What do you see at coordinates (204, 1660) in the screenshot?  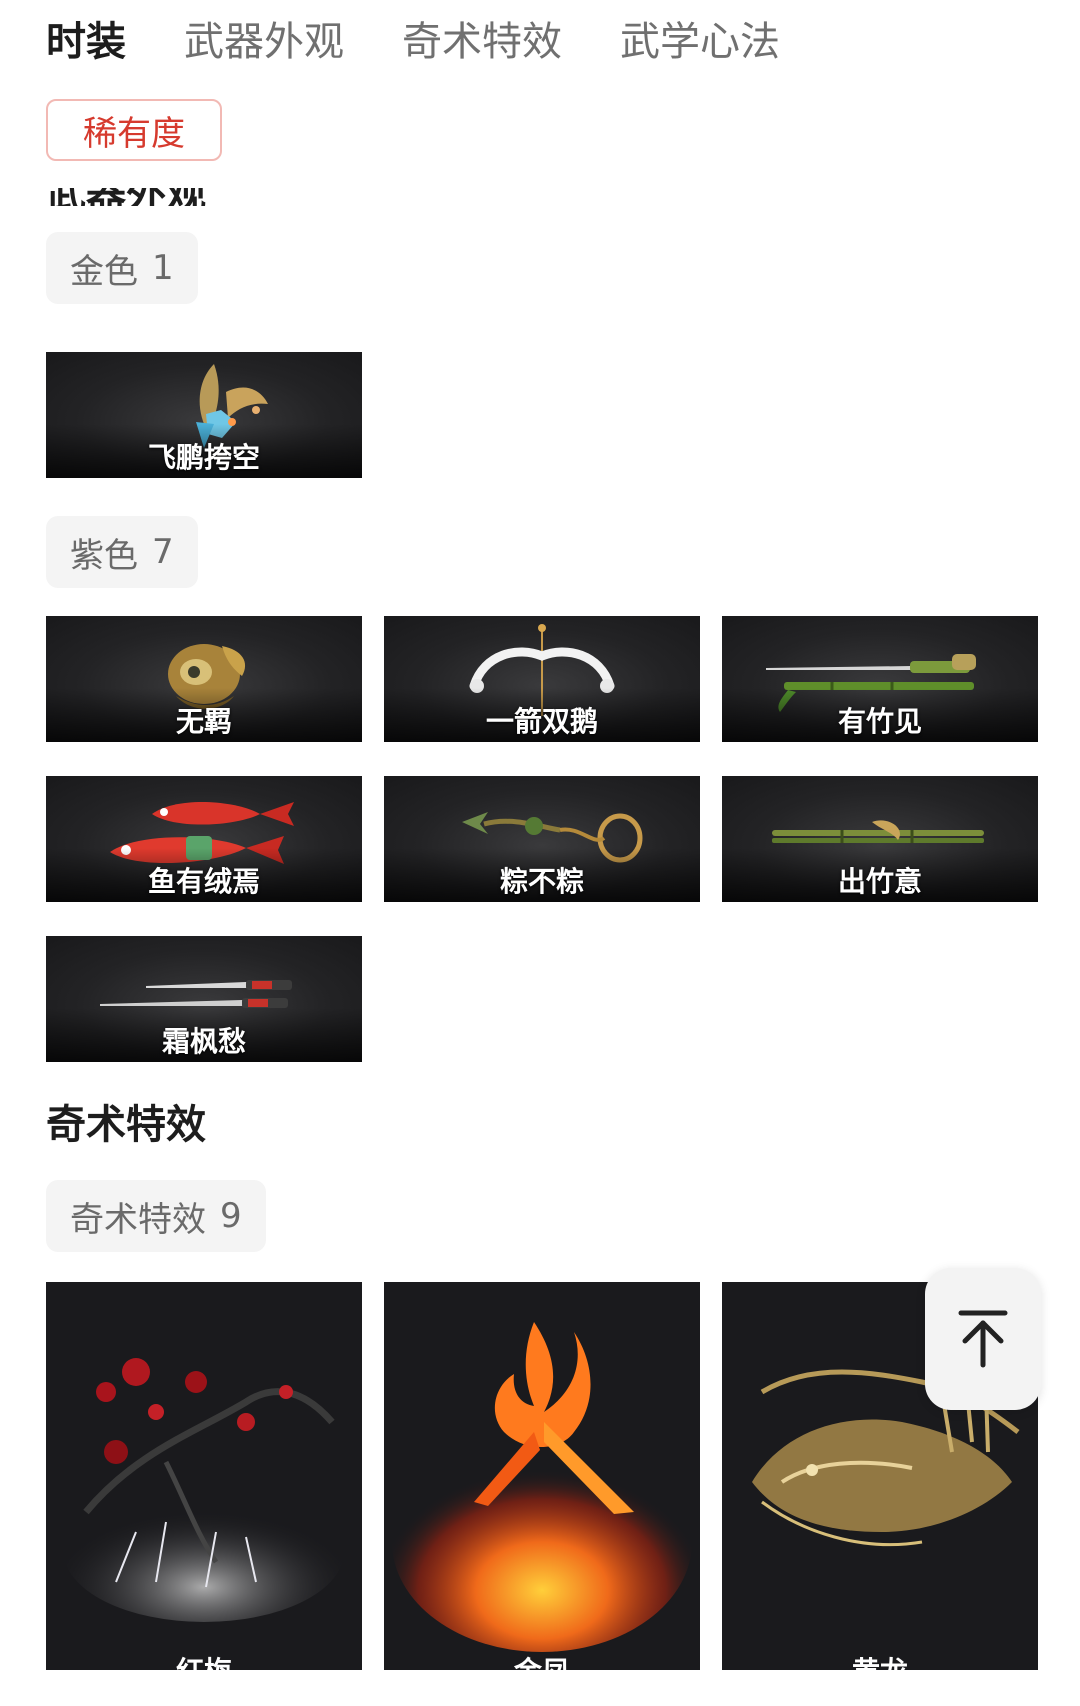 I see `card-label: 红梅` at bounding box center [204, 1660].